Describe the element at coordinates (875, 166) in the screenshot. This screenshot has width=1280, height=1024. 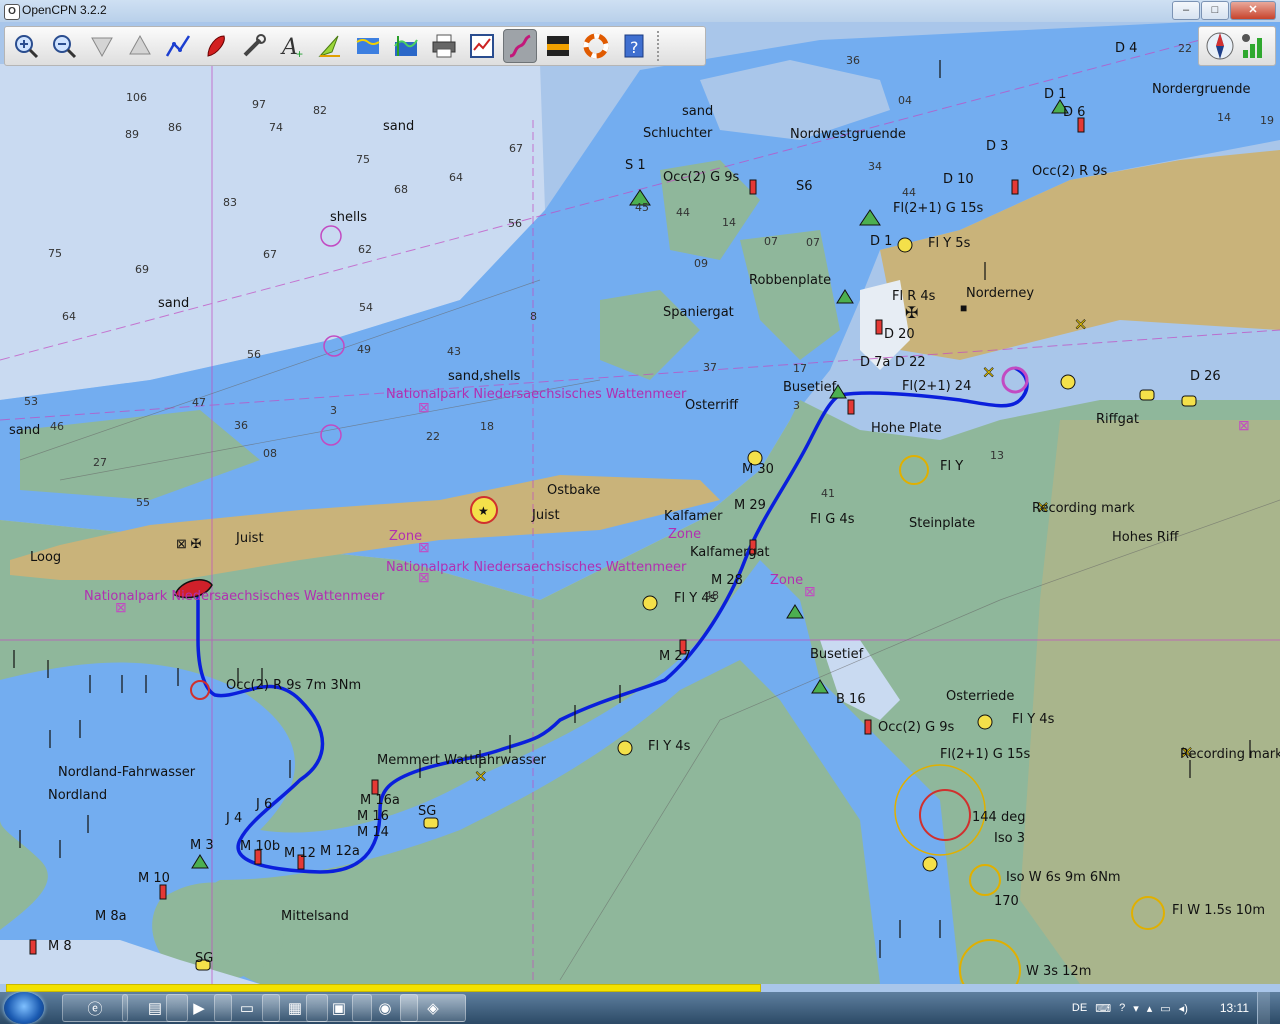
I see `svg-text: 34` at that location.